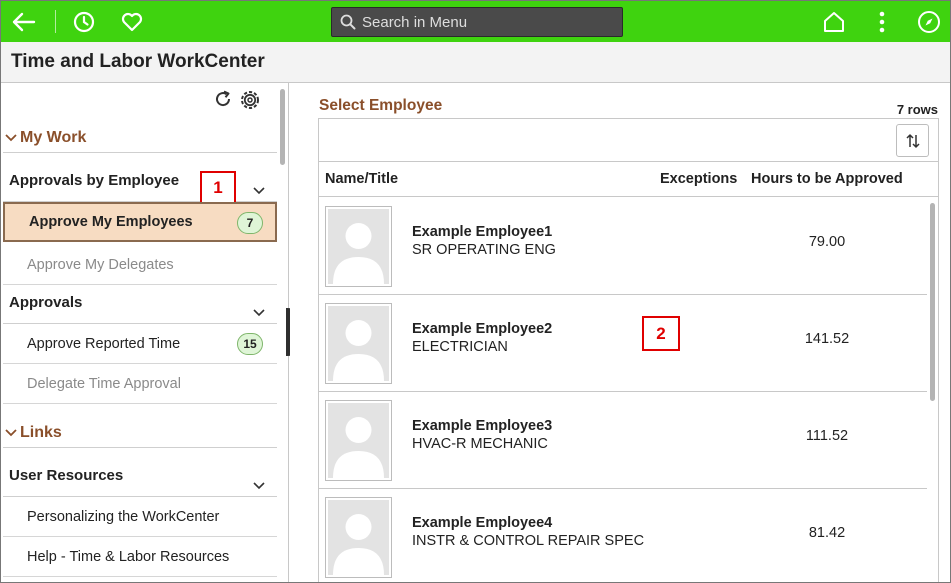 The width and height of the screenshot is (951, 583). What do you see at coordinates (482, 426) in the screenshot?
I see `employee-name: Example Employee3` at bounding box center [482, 426].